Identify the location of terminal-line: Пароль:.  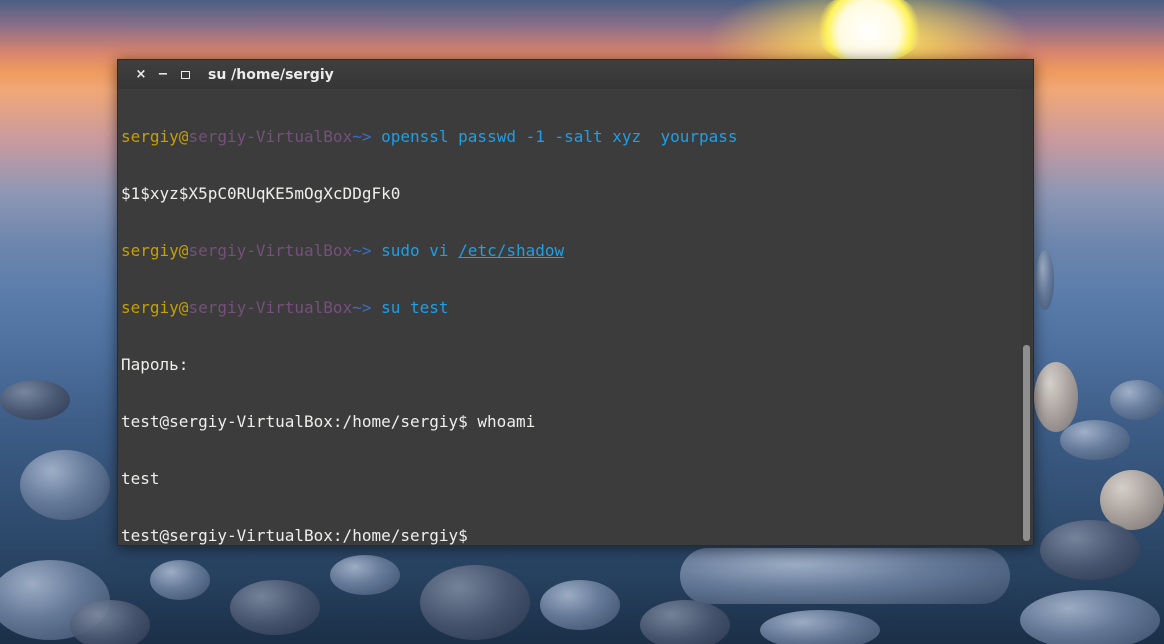
(571, 364).